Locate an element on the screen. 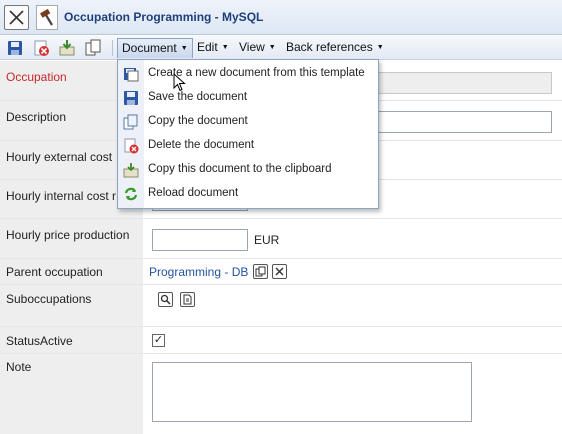  close-icon is located at coordinates (16, 17).